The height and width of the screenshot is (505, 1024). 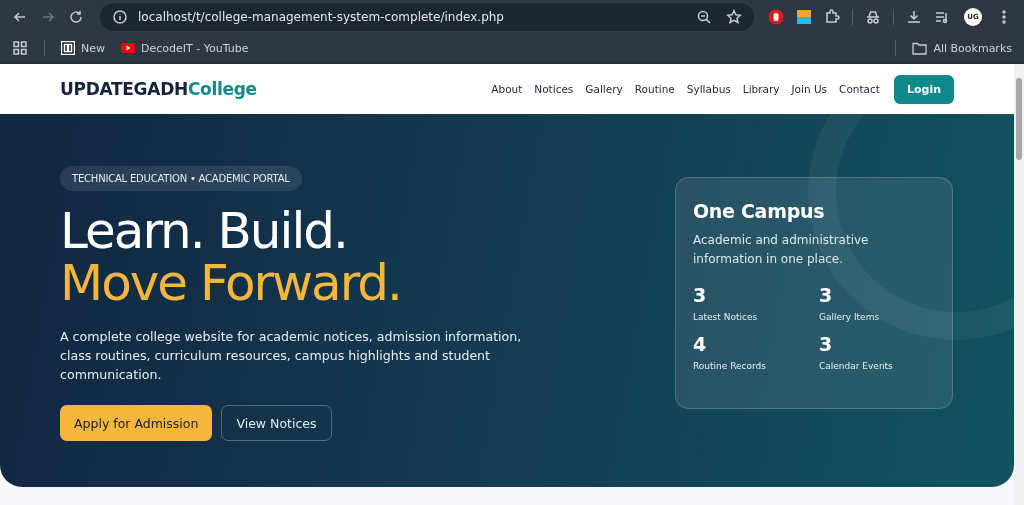 I want to click on nav-link: Routine, so click(x=654, y=89).